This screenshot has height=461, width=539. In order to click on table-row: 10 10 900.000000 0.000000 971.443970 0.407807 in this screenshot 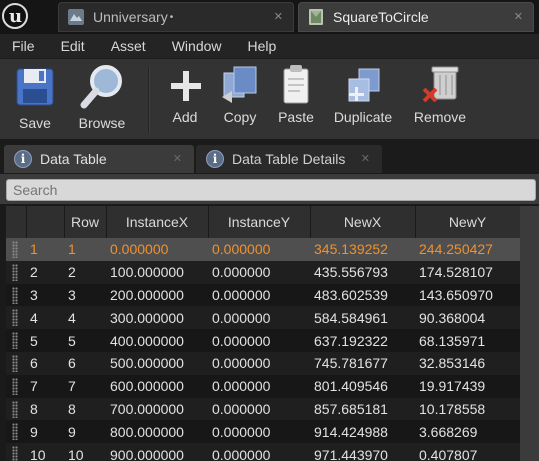, I will do `click(263, 452)`.